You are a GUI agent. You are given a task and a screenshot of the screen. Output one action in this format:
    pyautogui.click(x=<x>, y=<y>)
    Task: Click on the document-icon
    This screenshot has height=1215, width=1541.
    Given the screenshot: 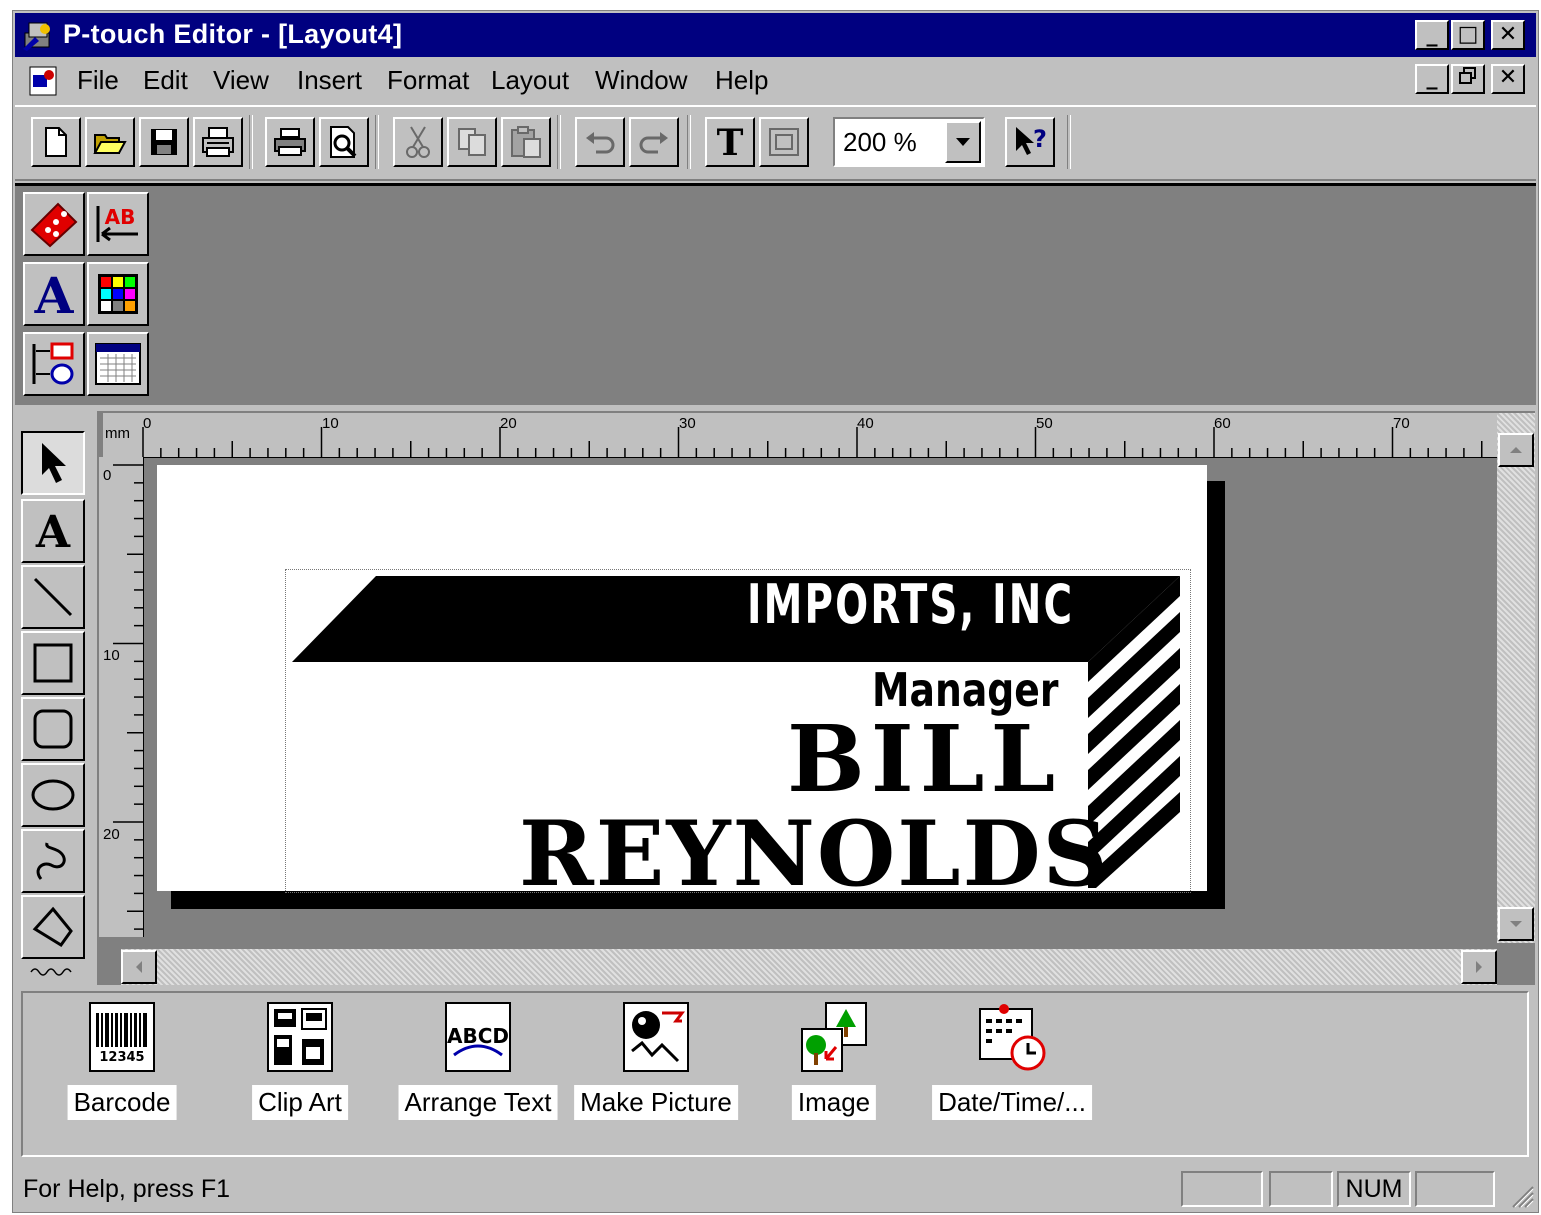 What is the action you would take?
    pyautogui.click(x=44, y=81)
    